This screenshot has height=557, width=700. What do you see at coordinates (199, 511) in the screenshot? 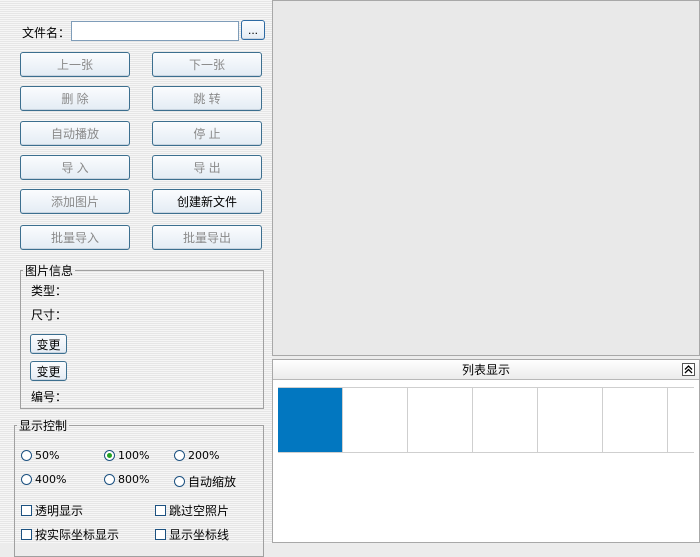
I see `skip-empty-label: 跳过空照片` at bounding box center [199, 511].